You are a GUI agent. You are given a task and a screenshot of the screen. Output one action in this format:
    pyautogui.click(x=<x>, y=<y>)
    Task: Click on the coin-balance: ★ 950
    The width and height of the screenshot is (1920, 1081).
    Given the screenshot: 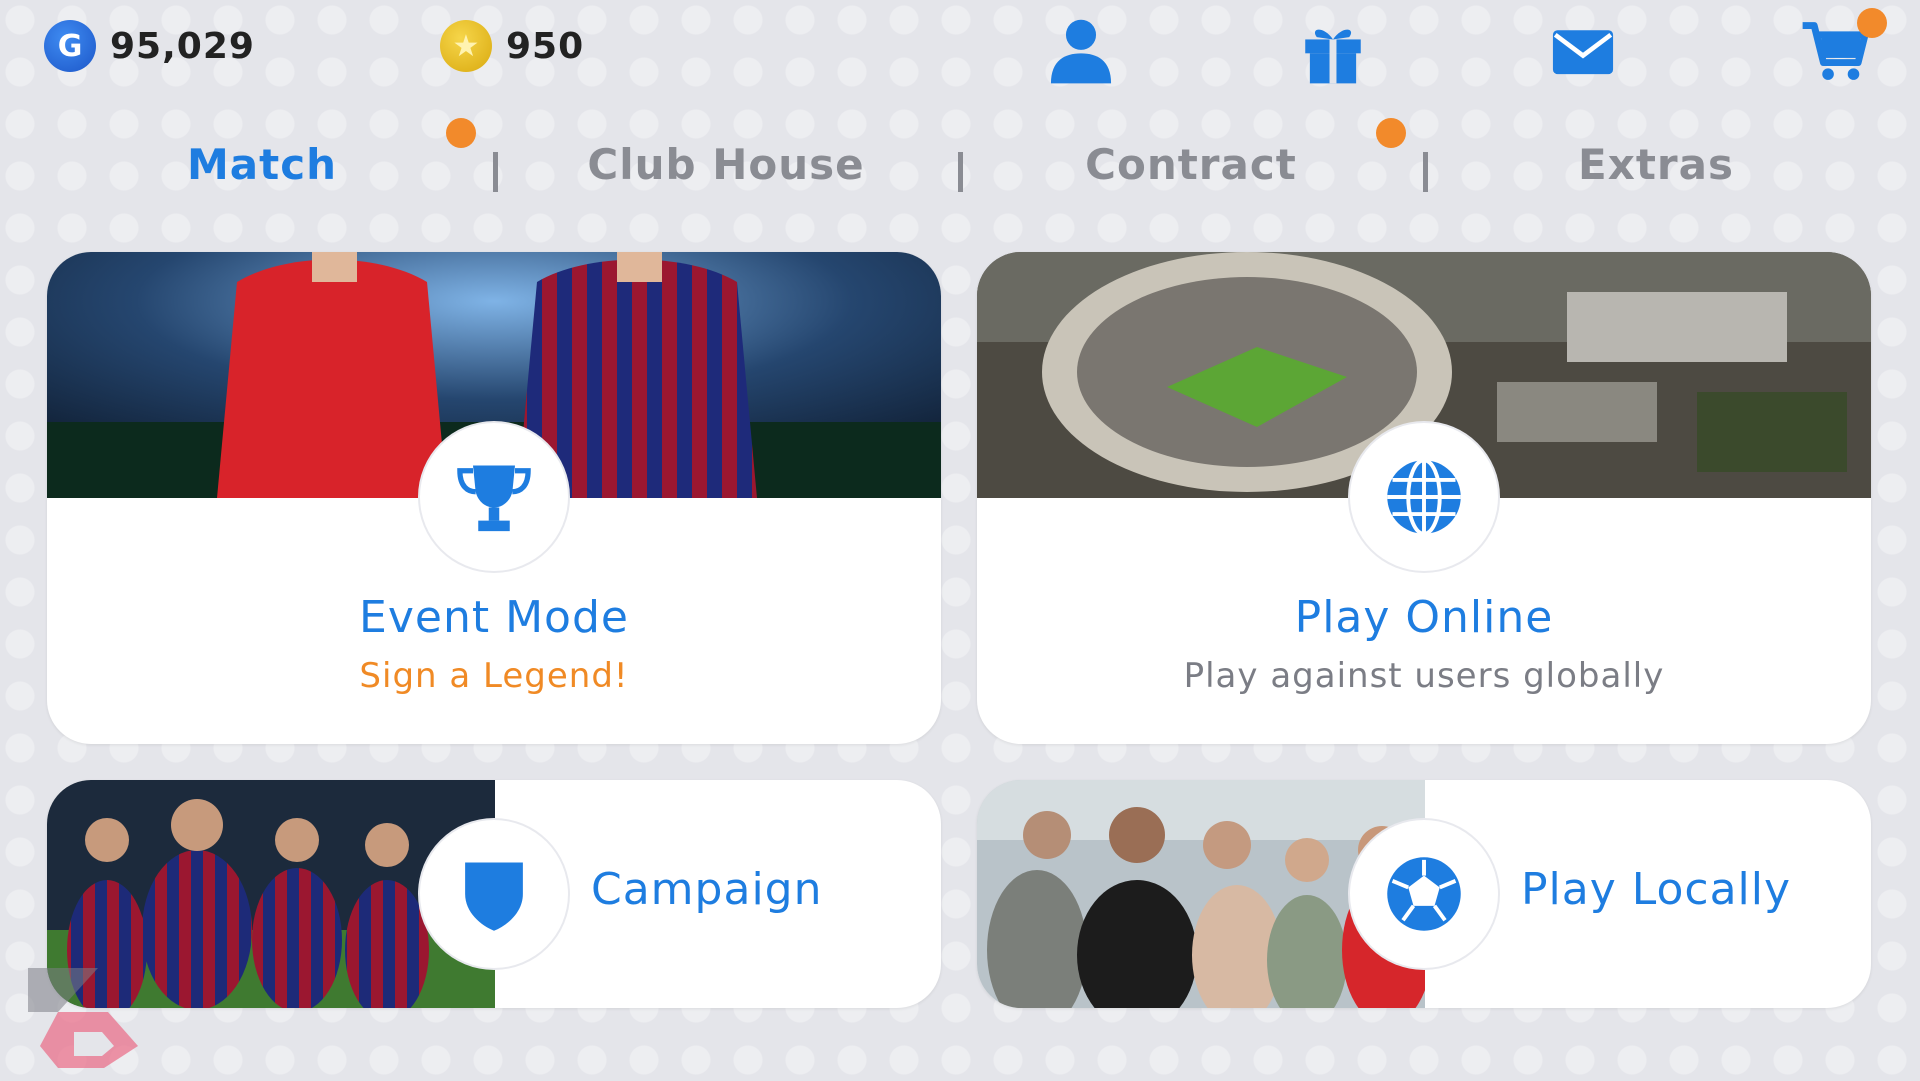 What is the action you would take?
    pyautogui.click(x=512, y=46)
    